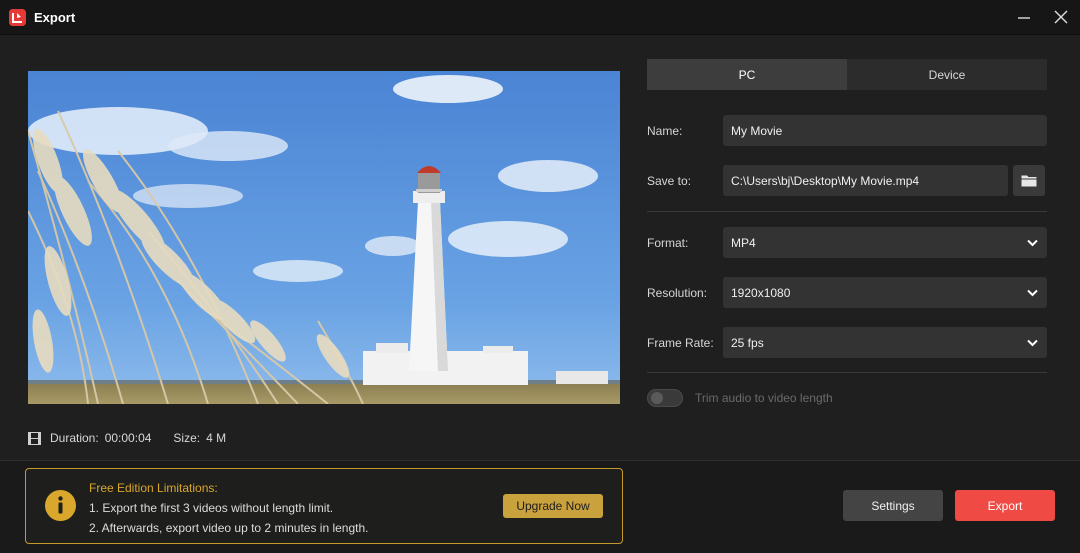  What do you see at coordinates (885, 130) in the screenshot?
I see `name-field: My Movie` at bounding box center [885, 130].